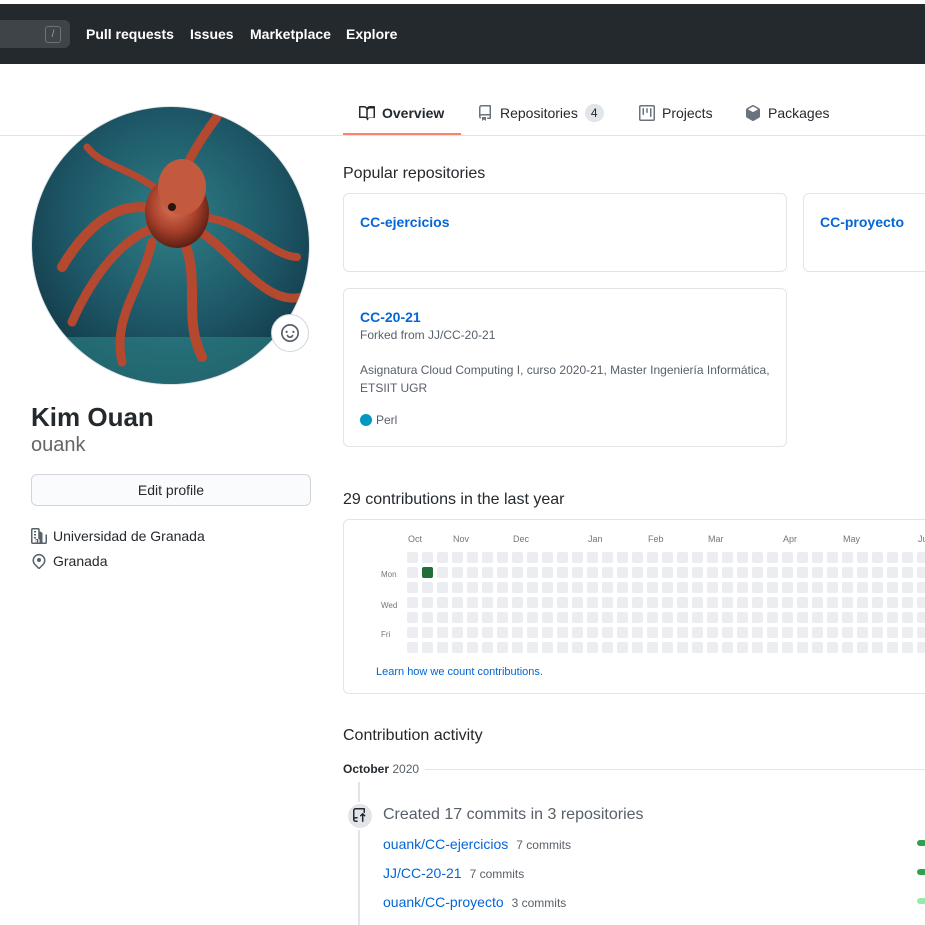  What do you see at coordinates (404, 222) in the screenshot?
I see `repo-link-cc-ejercicios: CC-ejercicios` at bounding box center [404, 222].